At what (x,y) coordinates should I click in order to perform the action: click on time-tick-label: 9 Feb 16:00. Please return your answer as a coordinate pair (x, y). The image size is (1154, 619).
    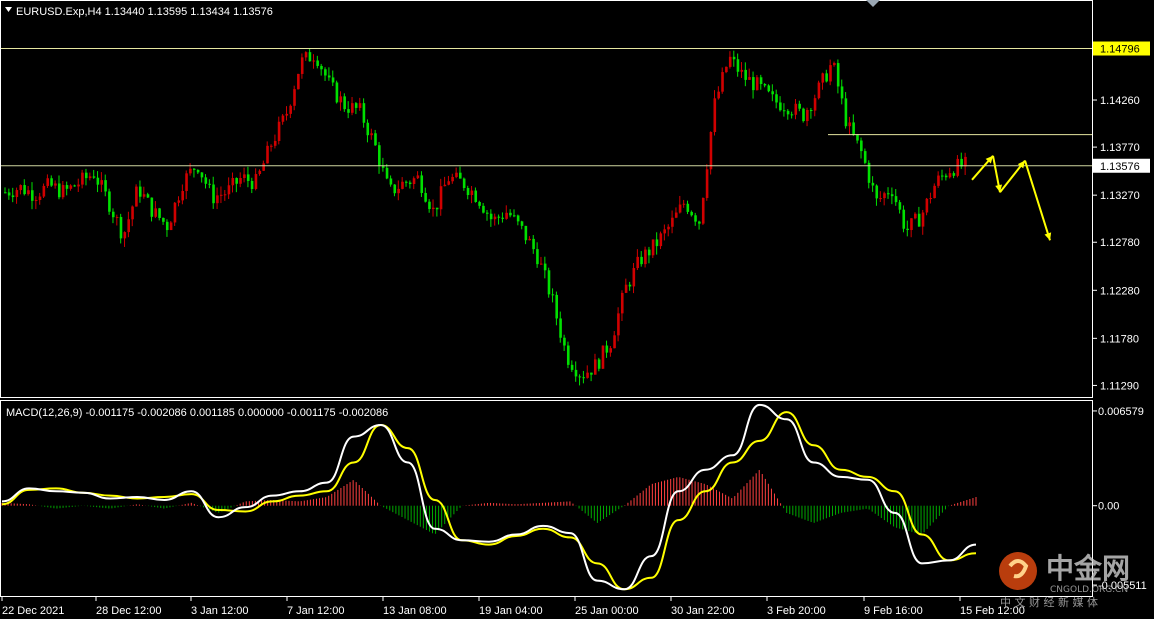
    Looking at the image, I should click on (893, 611).